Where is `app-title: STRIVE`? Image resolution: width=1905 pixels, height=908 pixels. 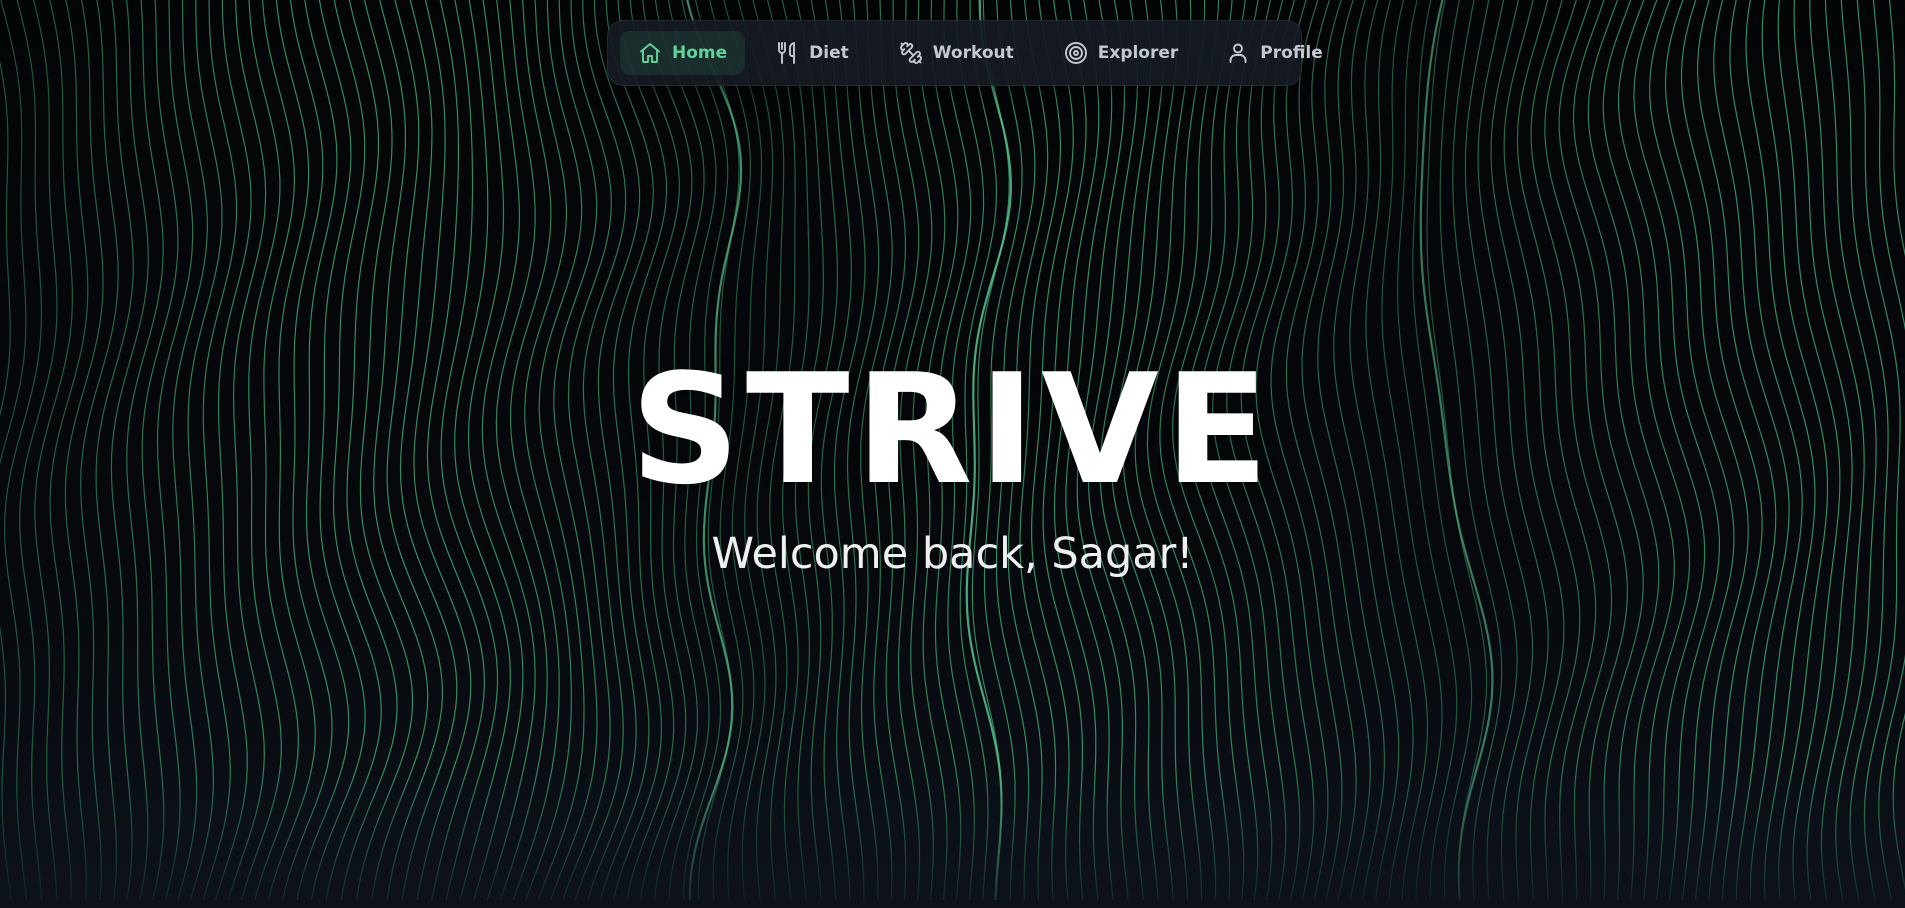 app-title: STRIVE is located at coordinates (952, 429).